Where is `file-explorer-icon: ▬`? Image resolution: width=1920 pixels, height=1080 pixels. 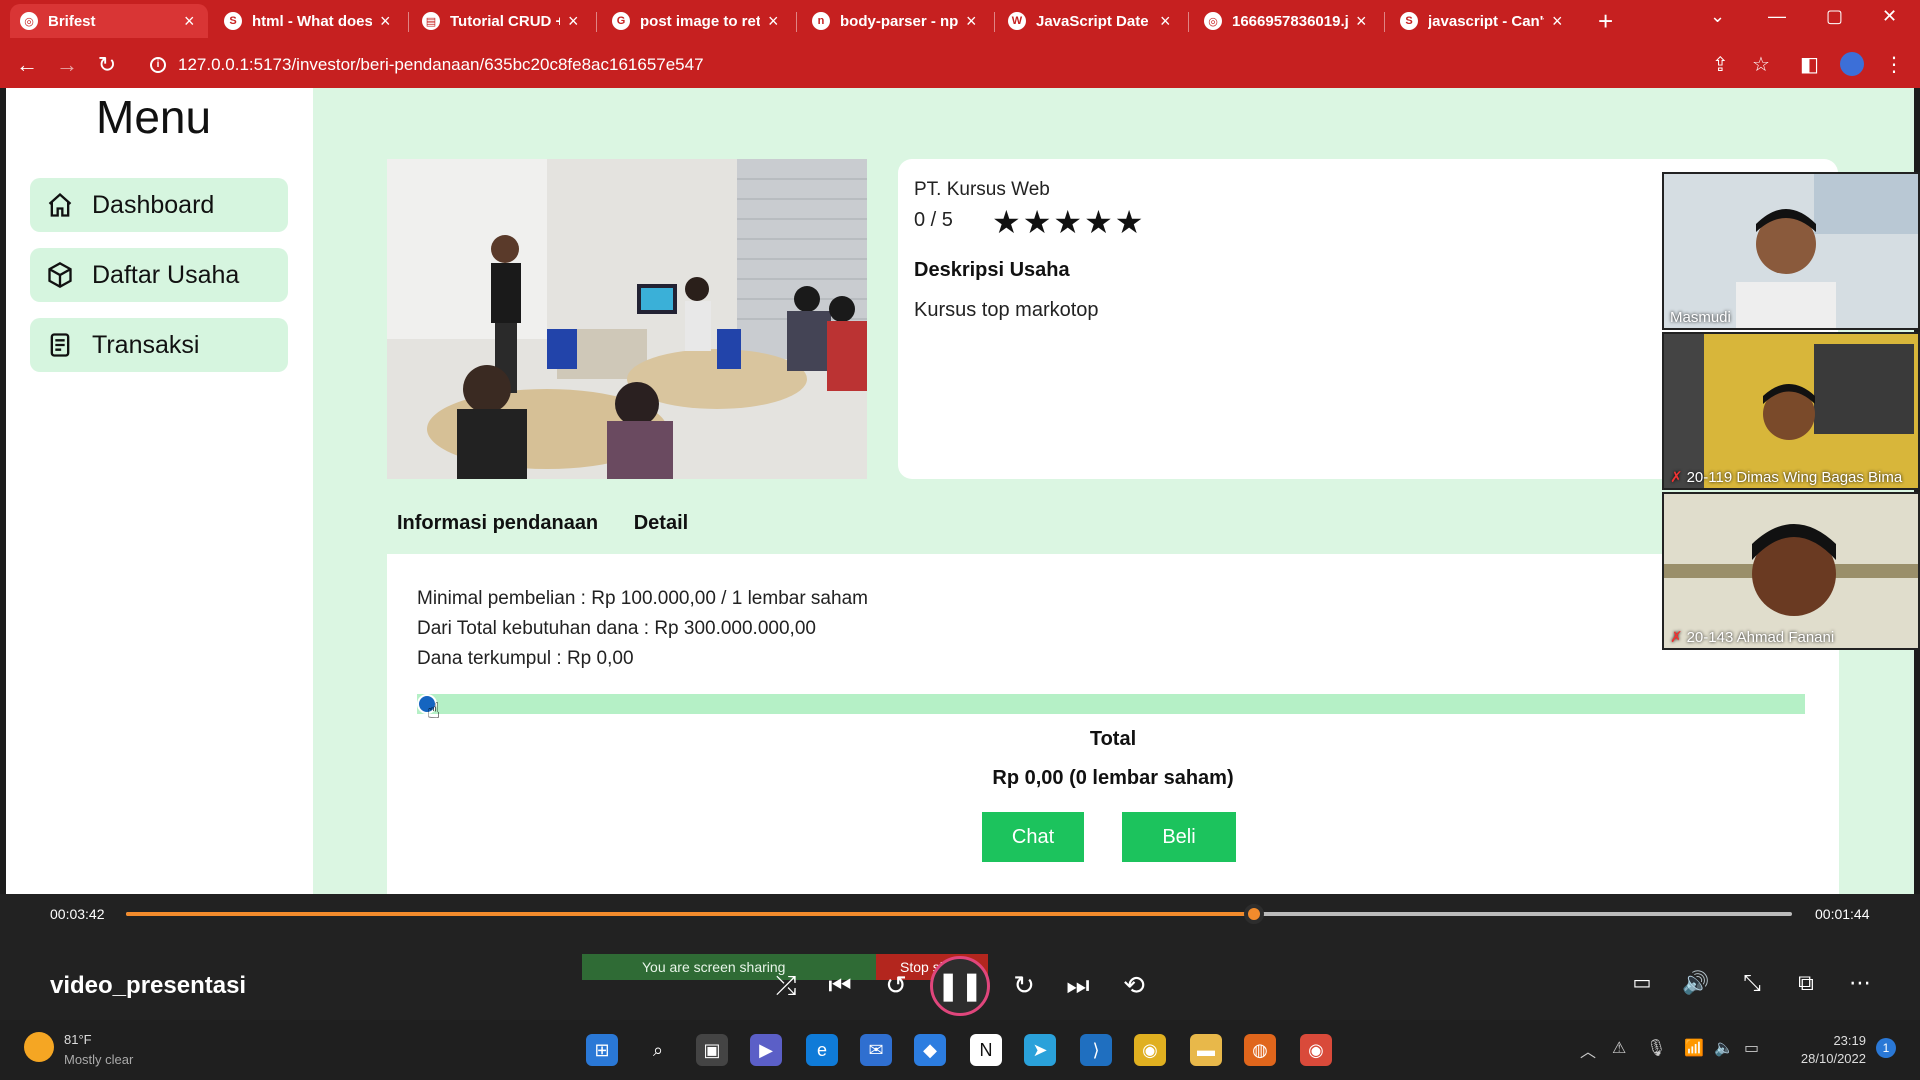 file-explorer-icon: ▬ is located at coordinates (1206, 1050).